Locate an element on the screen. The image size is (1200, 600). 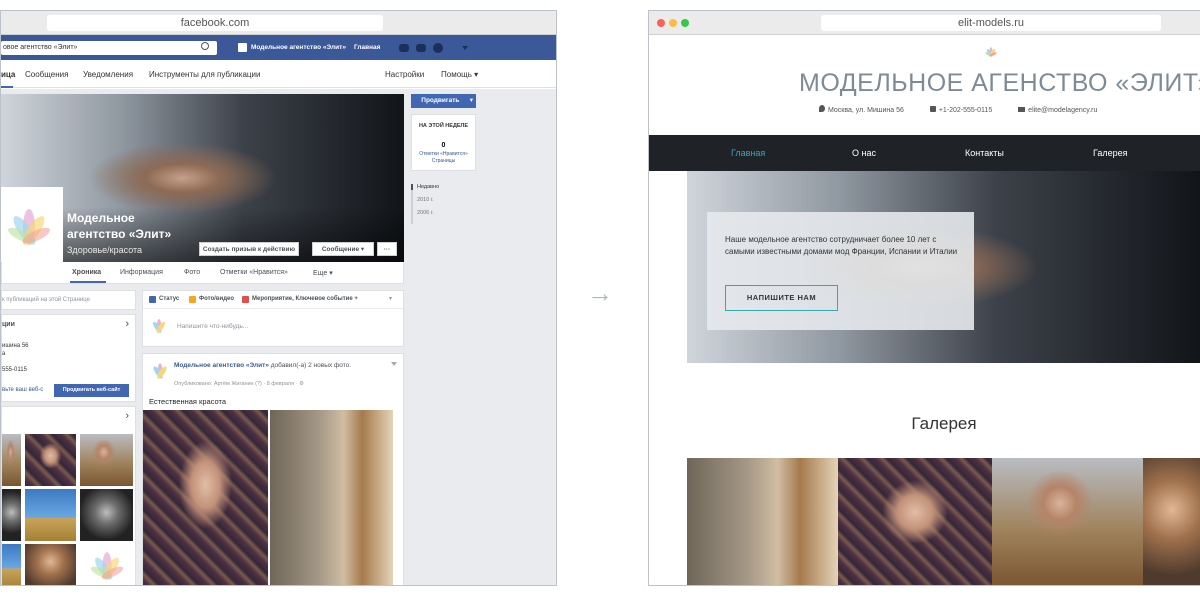
lotus-logo-icon is located at coordinates (29, 227).